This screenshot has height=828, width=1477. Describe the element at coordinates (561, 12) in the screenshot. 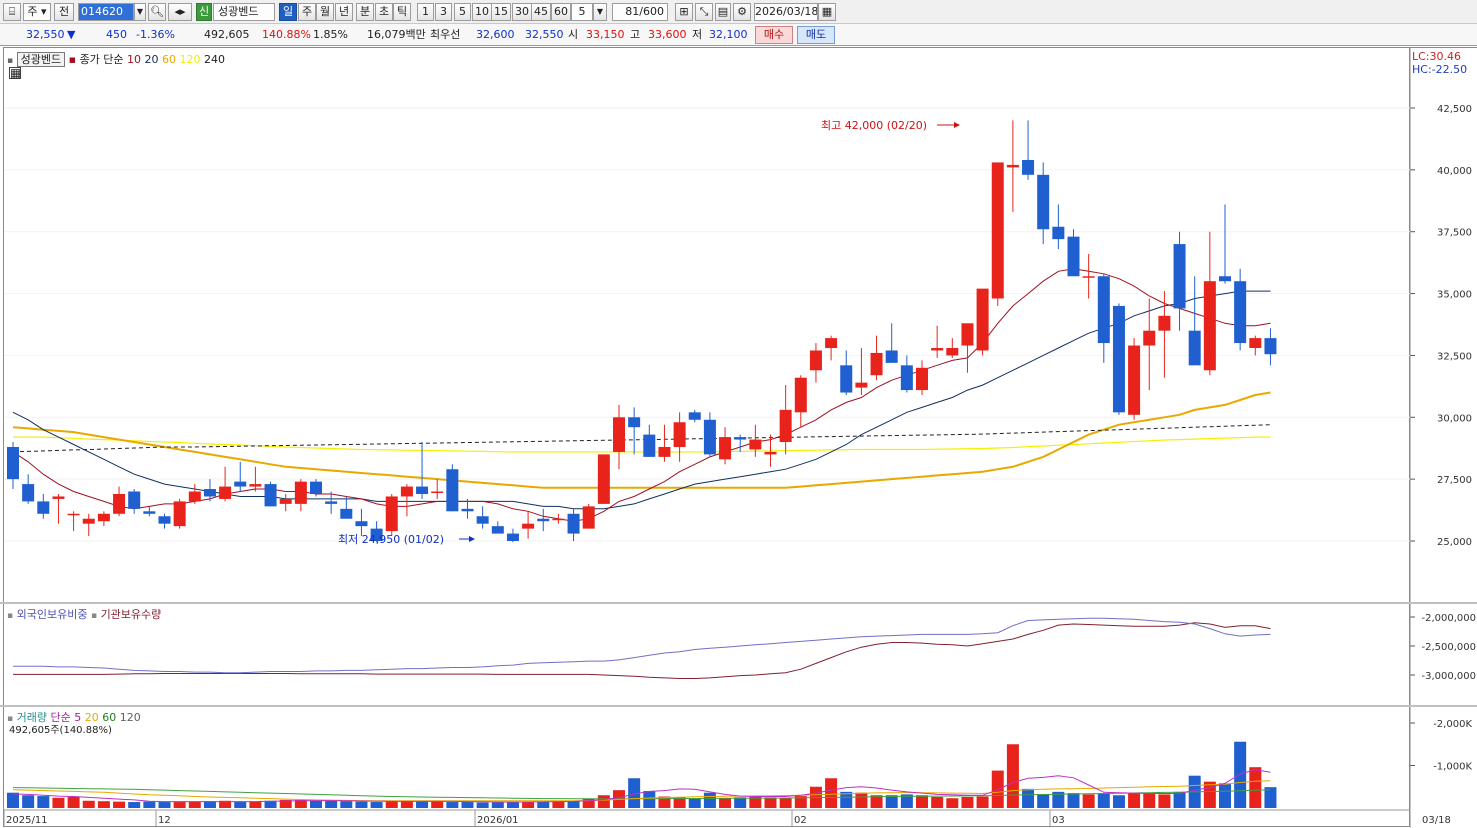

I see `interval-button-60: 60` at that location.